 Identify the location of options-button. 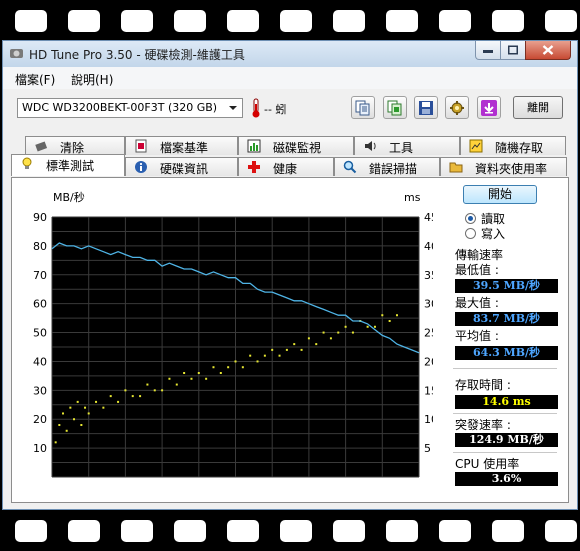
(457, 107).